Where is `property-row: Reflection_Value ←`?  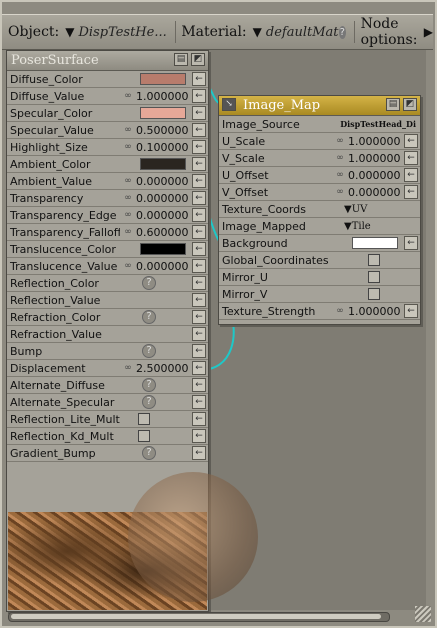
property-row: Reflection_Value ← is located at coordinates (107, 300).